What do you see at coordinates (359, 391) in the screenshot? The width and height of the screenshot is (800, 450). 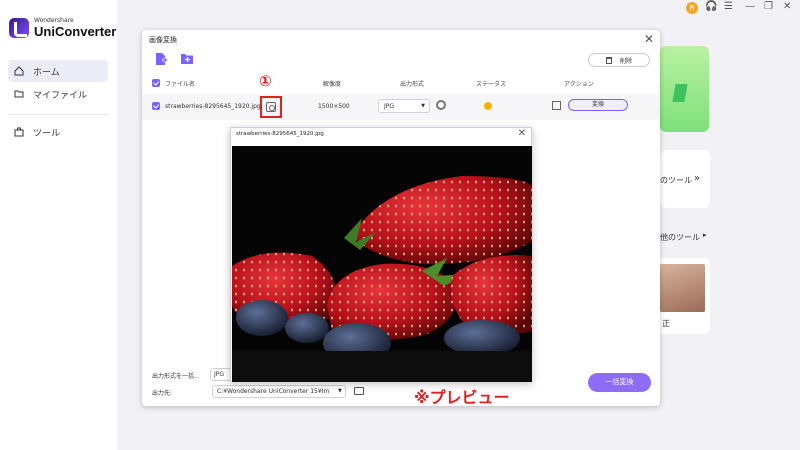 I see `open-folder-icon` at bounding box center [359, 391].